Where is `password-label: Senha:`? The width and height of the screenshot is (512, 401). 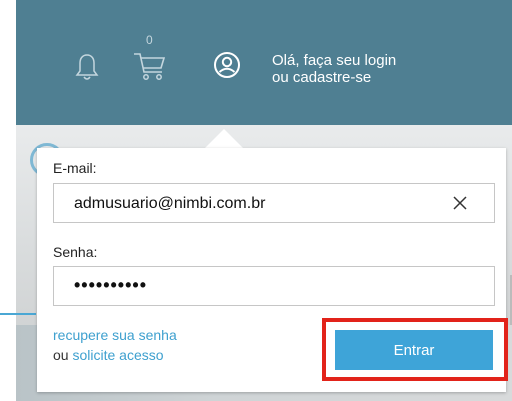 password-label: Senha: is located at coordinates (75, 252).